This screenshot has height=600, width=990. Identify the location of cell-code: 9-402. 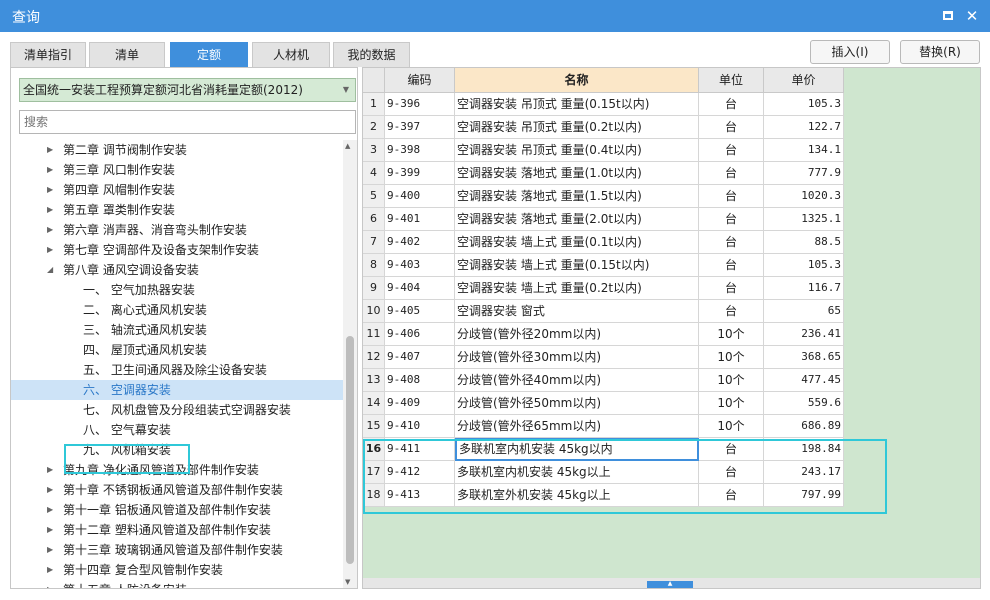
(420, 242).